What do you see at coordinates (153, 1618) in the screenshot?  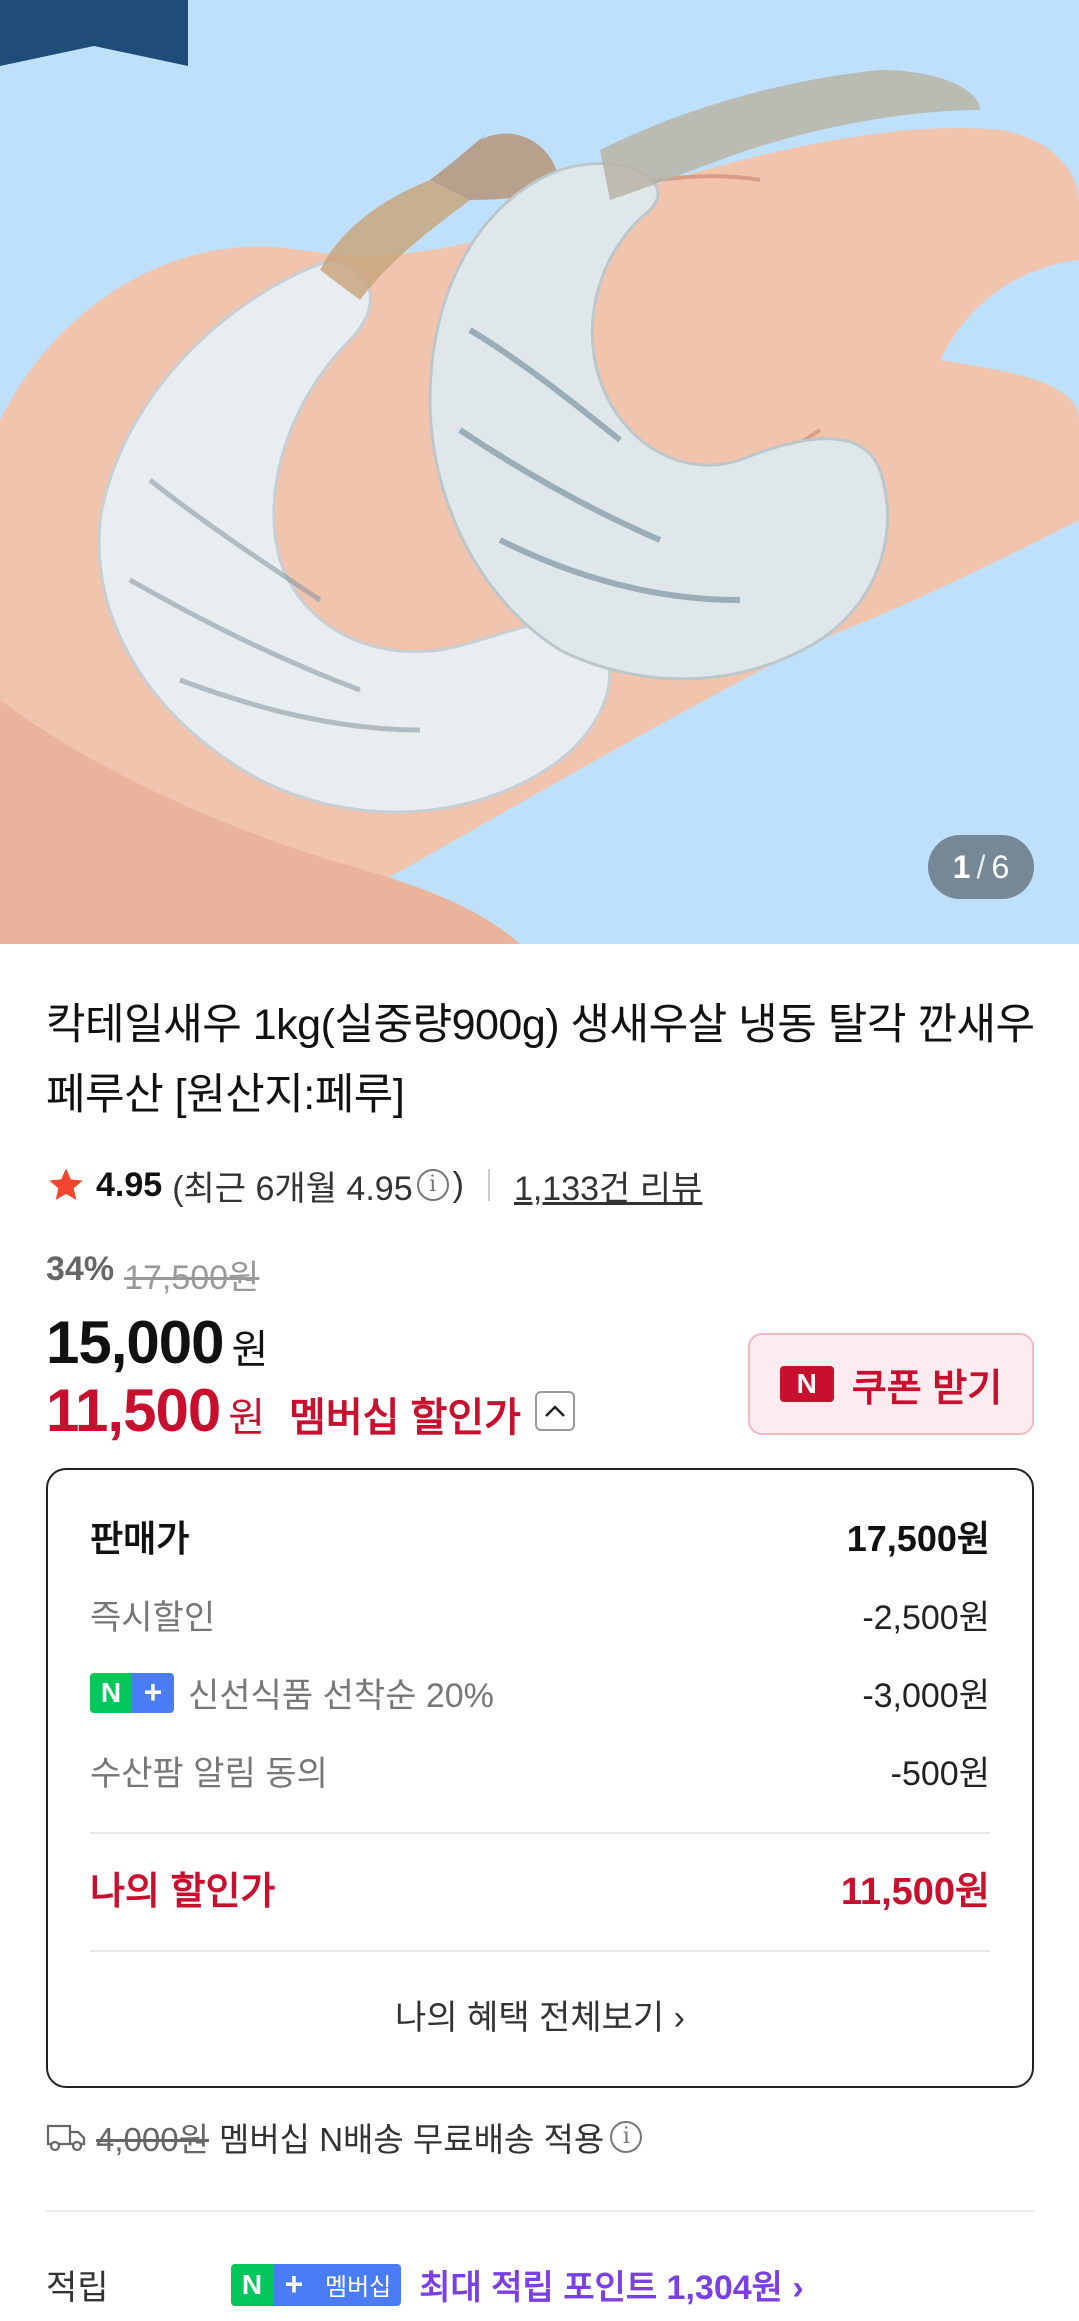 I see `discount-label: 즉시할인` at bounding box center [153, 1618].